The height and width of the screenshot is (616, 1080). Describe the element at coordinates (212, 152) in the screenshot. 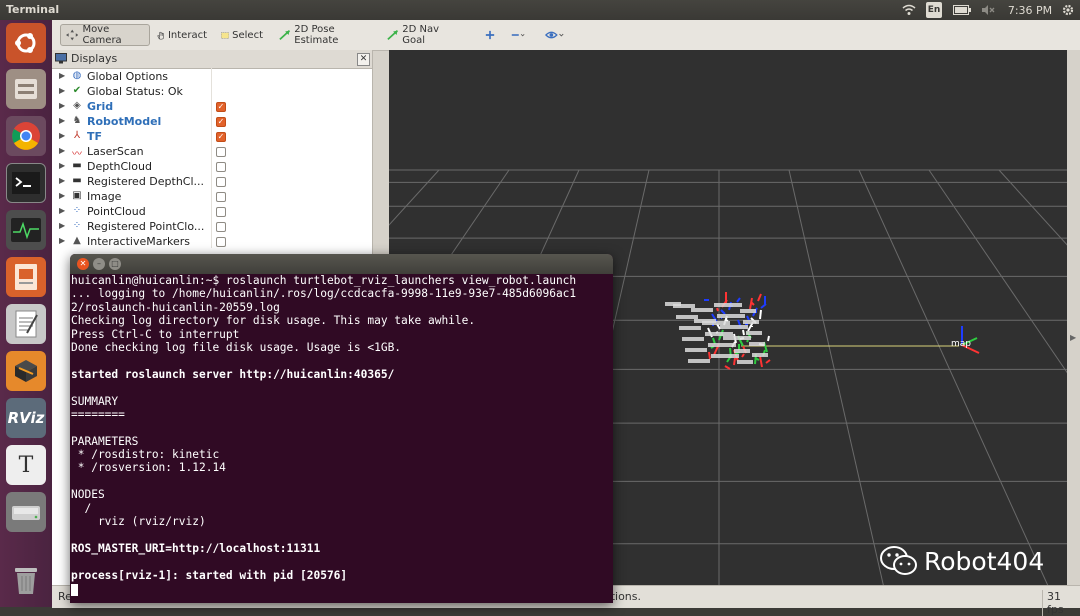

I see `display-item: ▶ 〰 LaserScan` at that location.